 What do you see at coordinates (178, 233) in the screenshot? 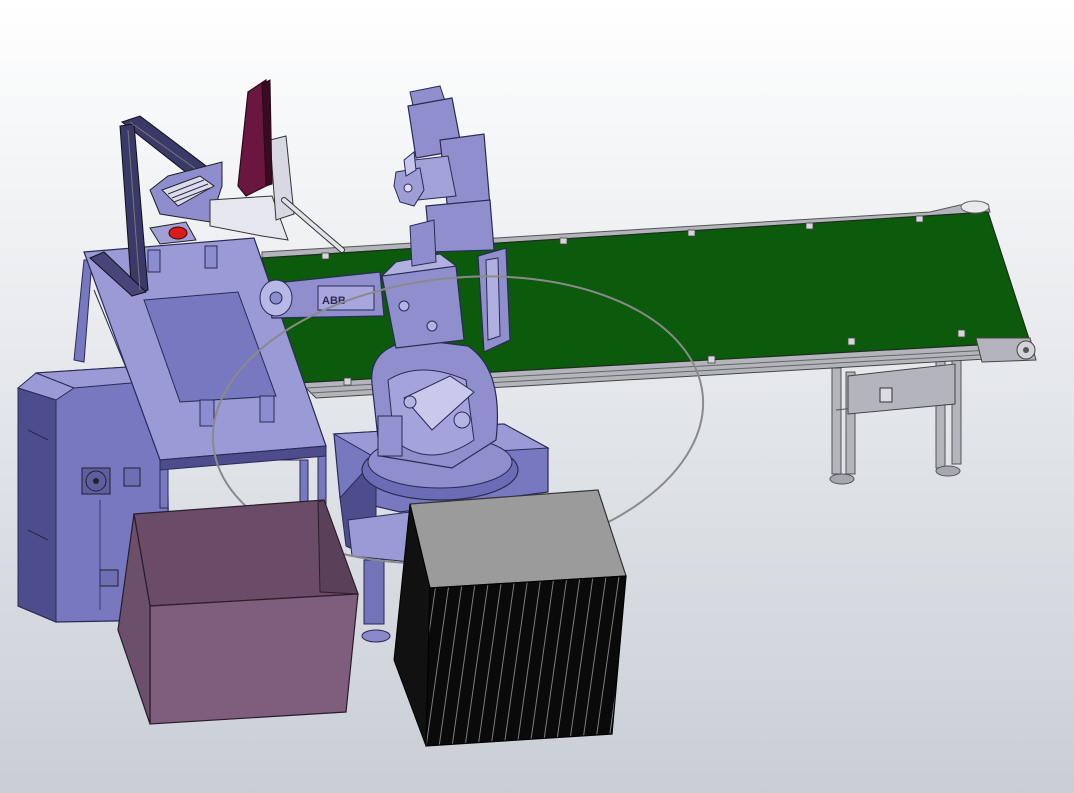
I see `mouse` at bounding box center [178, 233].